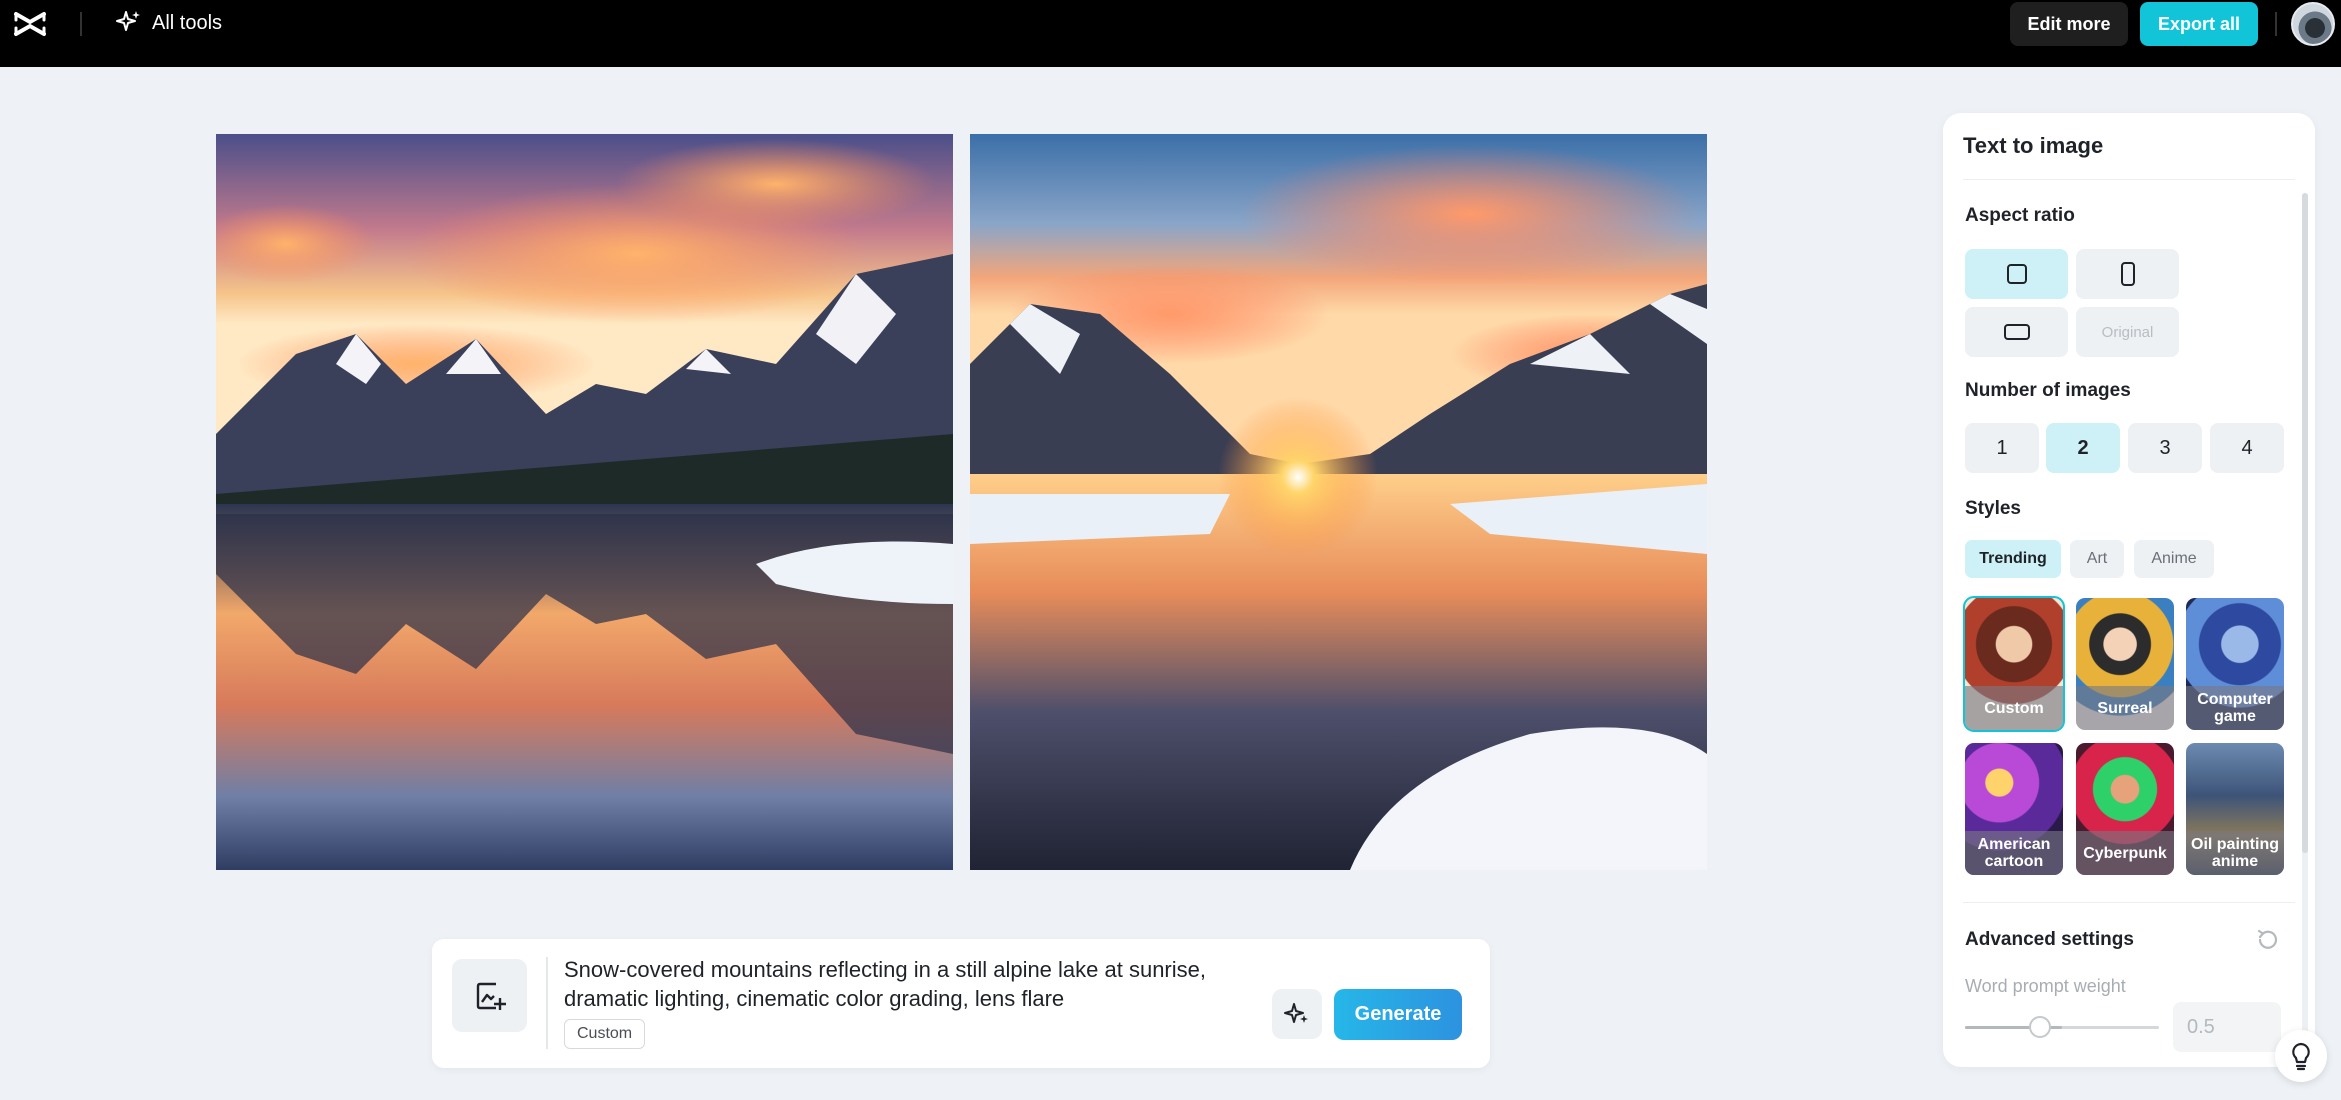  I want to click on style-card-custom: Custom, so click(2014, 664).